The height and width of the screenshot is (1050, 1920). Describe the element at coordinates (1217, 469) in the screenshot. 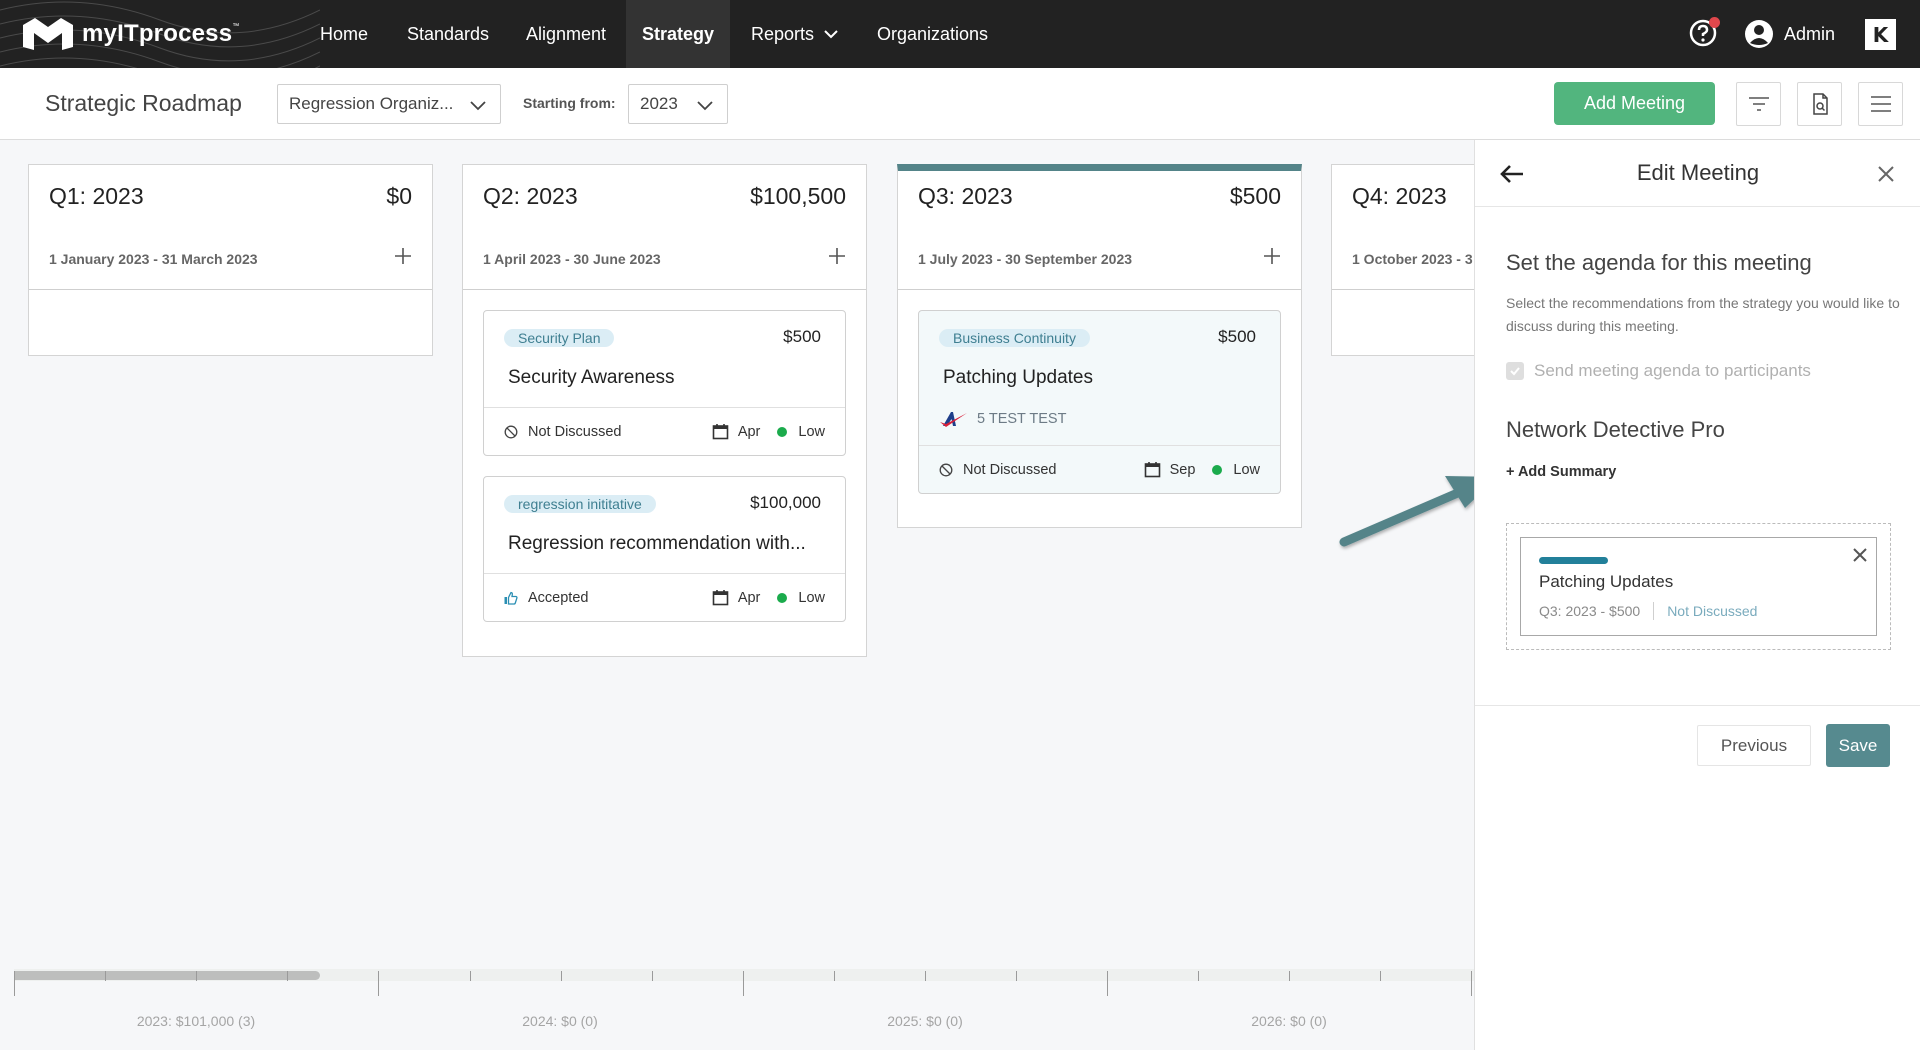

I see `priority-dot` at that location.